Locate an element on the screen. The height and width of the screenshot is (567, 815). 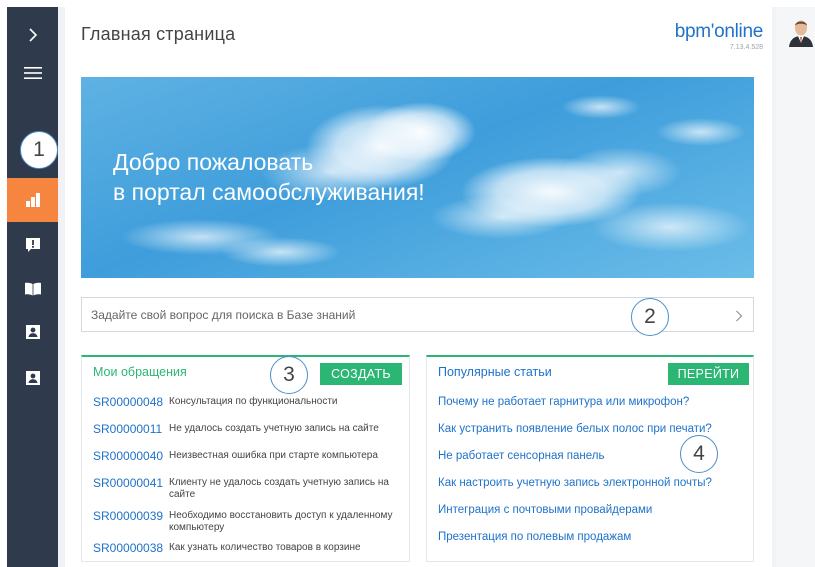
request-number: SR00000011 is located at coordinates (131, 429).